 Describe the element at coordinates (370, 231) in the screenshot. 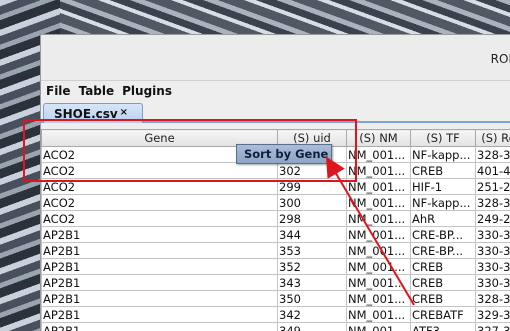

I see `annotation-arrow` at that location.